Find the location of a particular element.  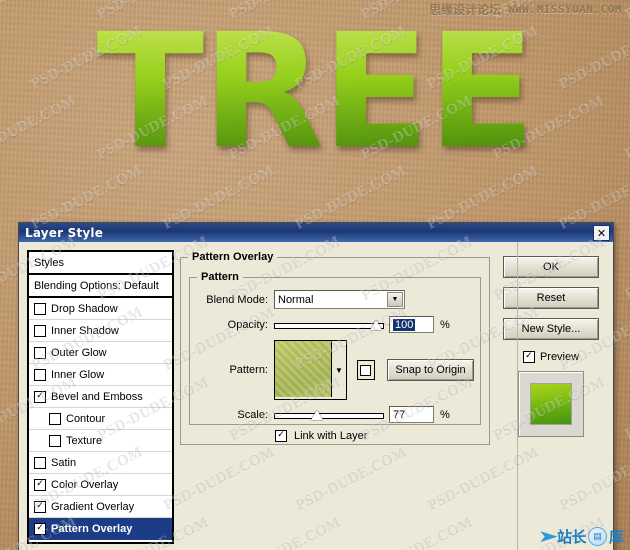

style-list-item: ✓ Bevel and Emboss is located at coordinates (100, 397).